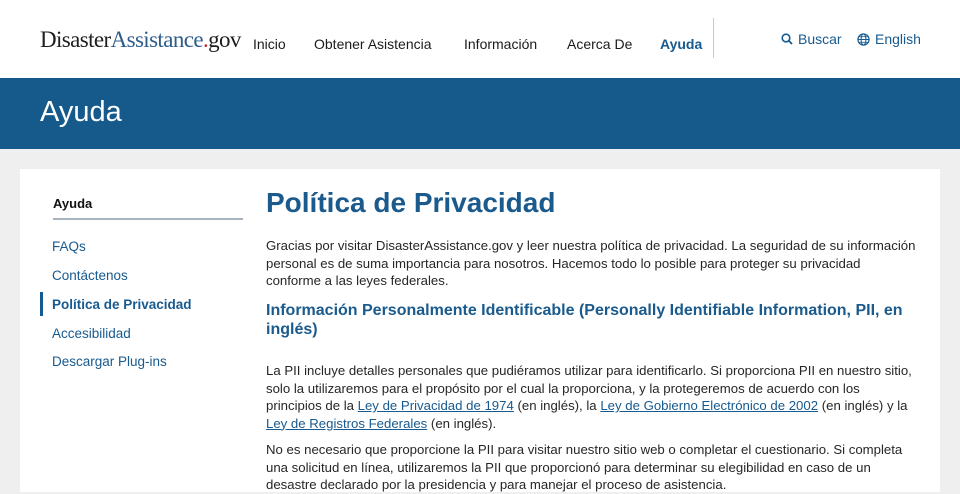 The width and height of the screenshot is (960, 494). I want to click on page-banner: Ayuda, so click(480, 113).